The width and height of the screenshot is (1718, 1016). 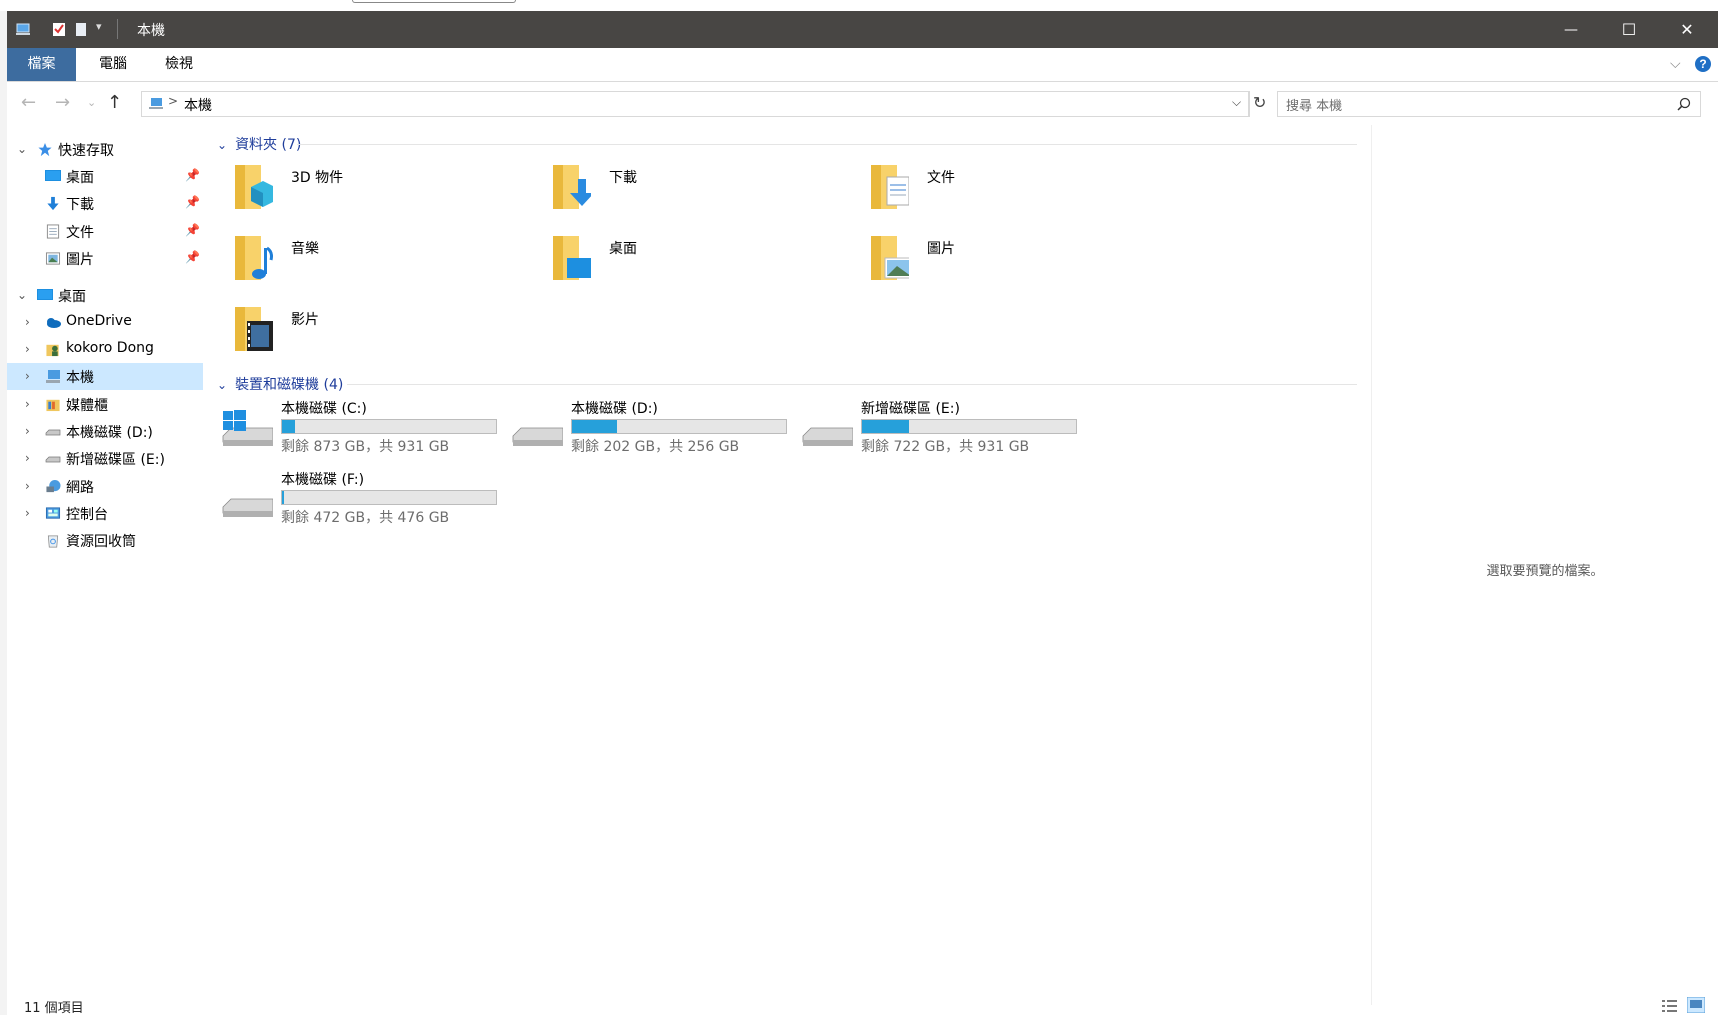 I want to click on forward-arrow-icon: →, so click(x=62, y=102).